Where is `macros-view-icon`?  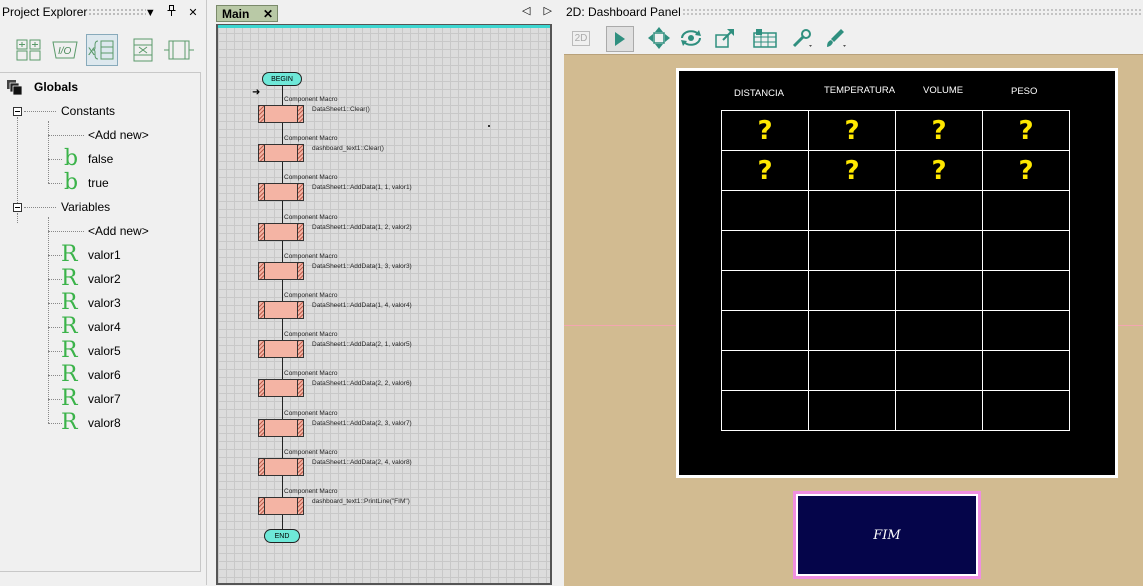 macros-view-icon is located at coordinates (143, 50).